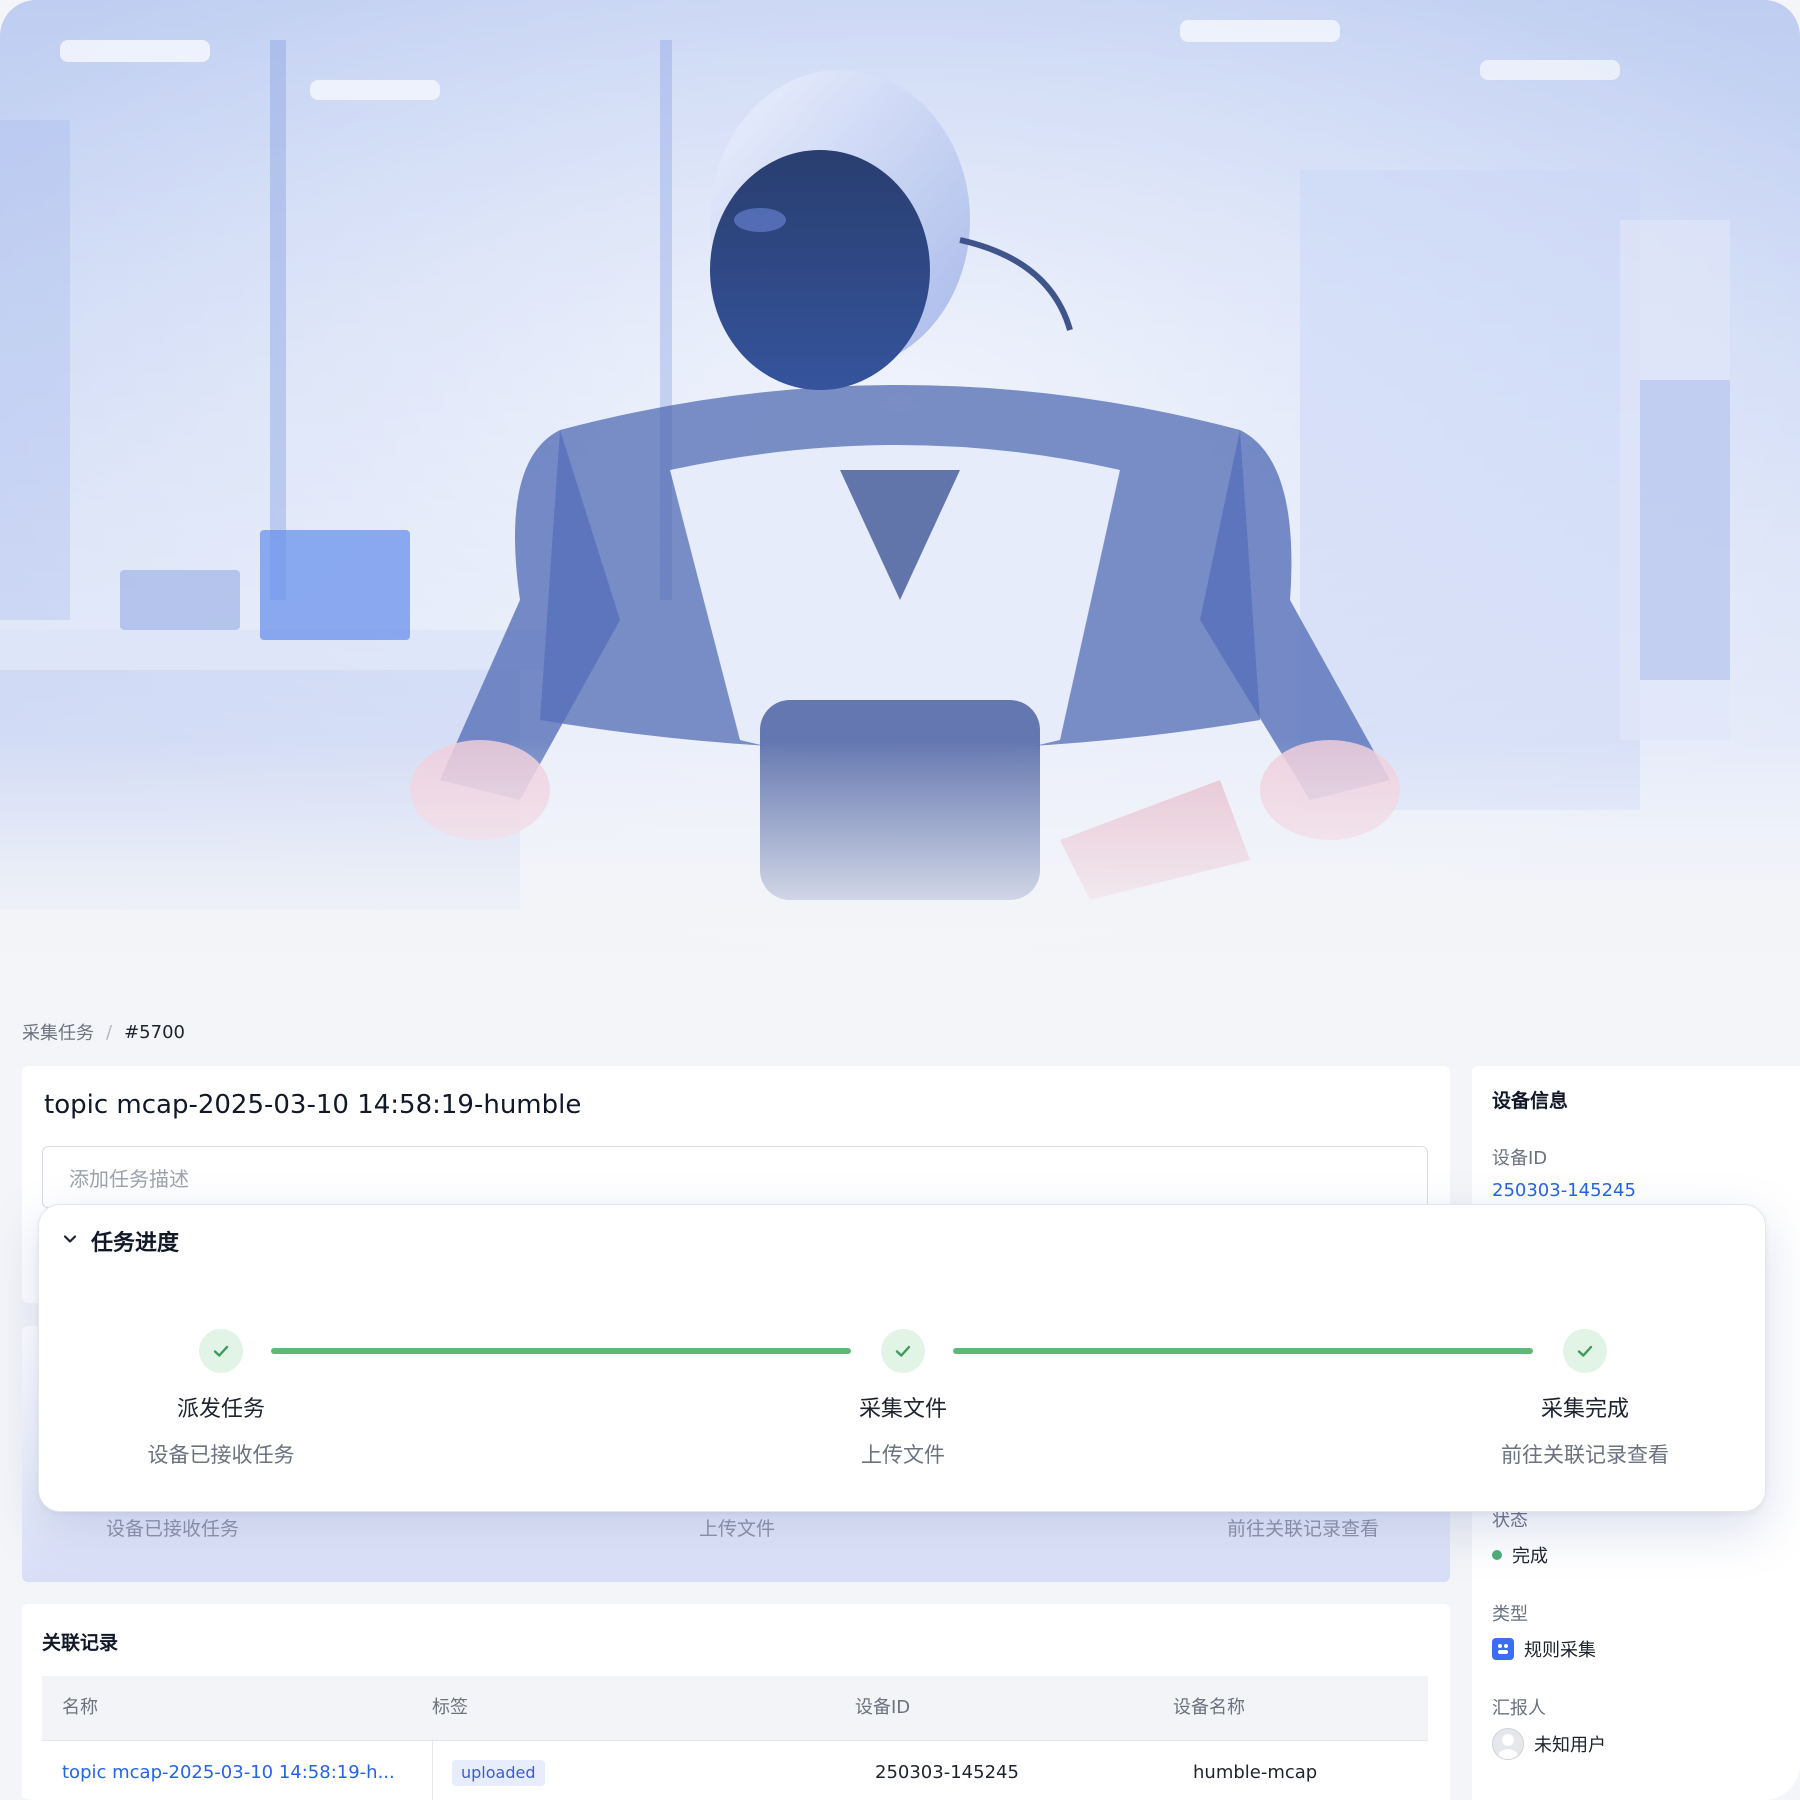  Describe the element at coordinates (220, 1409) in the screenshot. I see `step-title: 派发任务` at that location.